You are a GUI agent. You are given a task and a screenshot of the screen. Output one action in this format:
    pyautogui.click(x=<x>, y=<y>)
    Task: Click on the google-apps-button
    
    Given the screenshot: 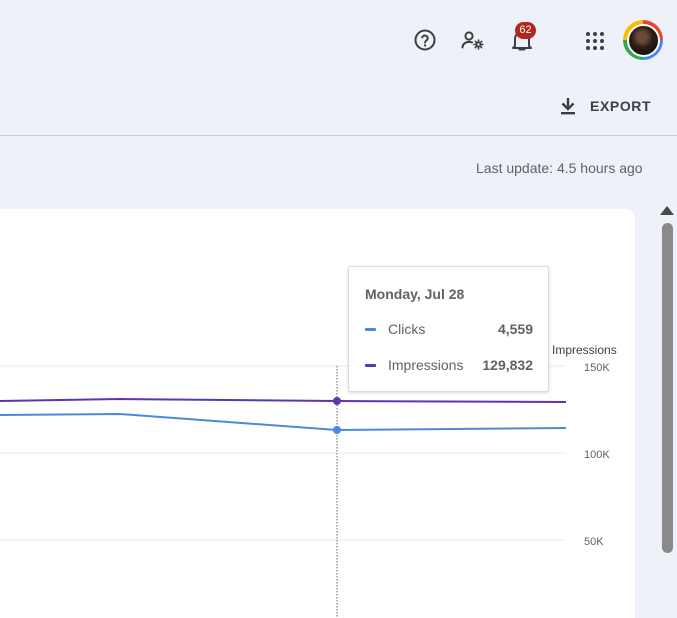 What is the action you would take?
    pyautogui.click(x=595, y=41)
    